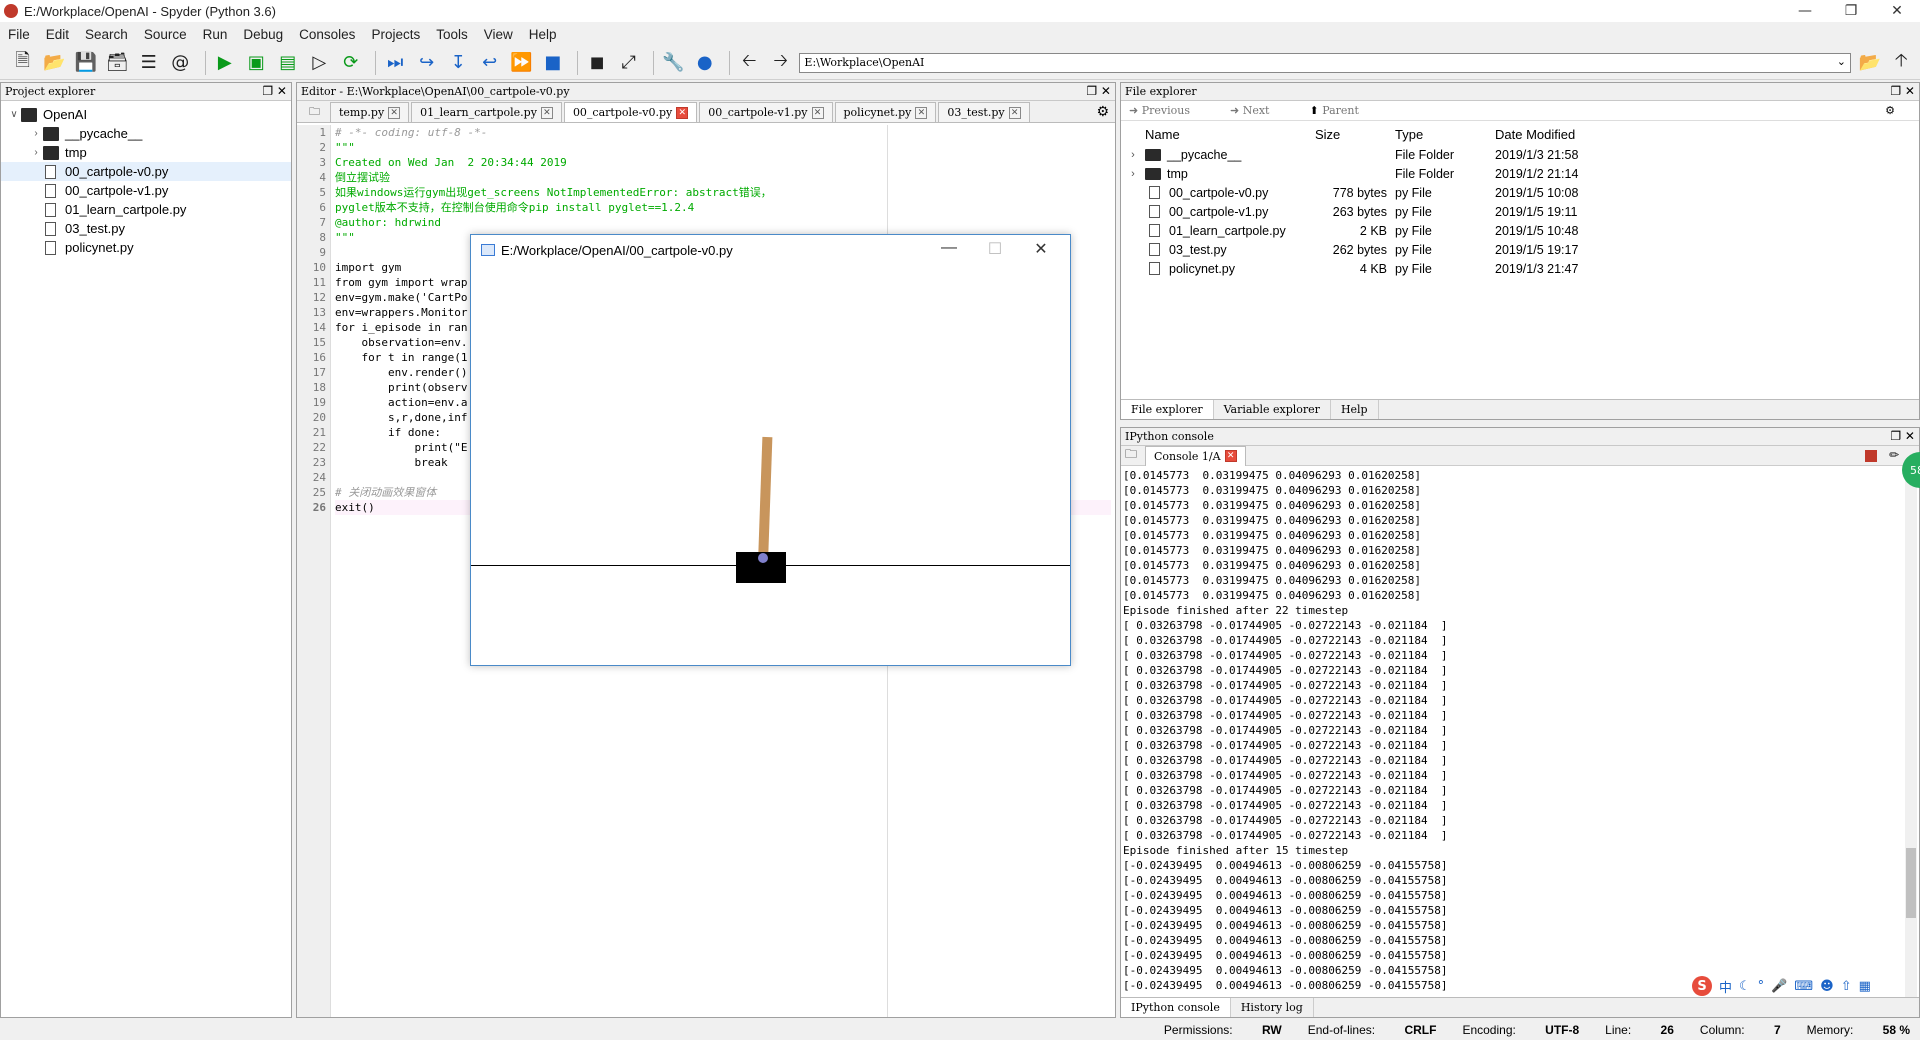 This screenshot has height=1040, width=1920. What do you see at coordinates (1779, 986) in the screenshot?
I see `microphone-icon: 🎤` at bounding box center [1779, 986].